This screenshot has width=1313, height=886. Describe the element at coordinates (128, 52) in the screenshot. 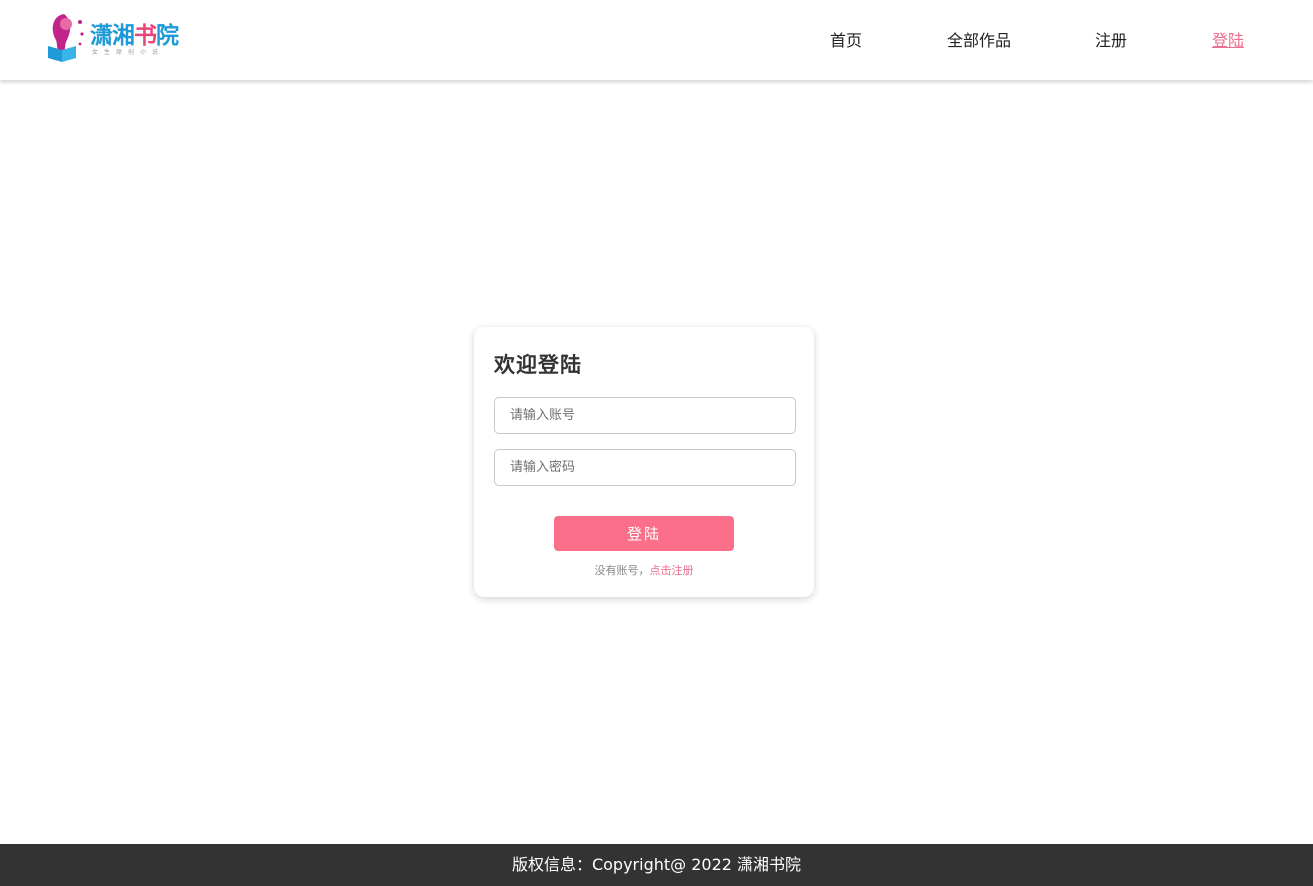

I see `logo-subtitle: 女生原创小说` at that location.